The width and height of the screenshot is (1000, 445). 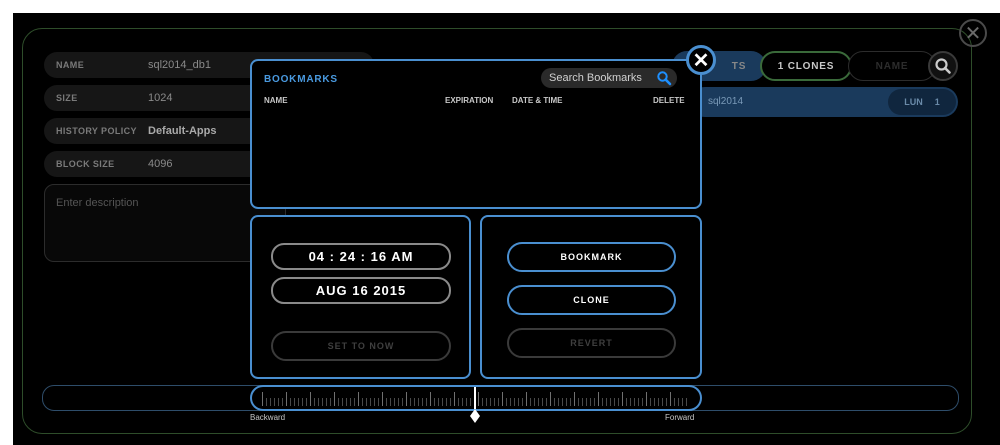 What do you see at coordinates (937, 102) in the screenshot?
I see `lun-value: 1` at bounding box center [937, 102].